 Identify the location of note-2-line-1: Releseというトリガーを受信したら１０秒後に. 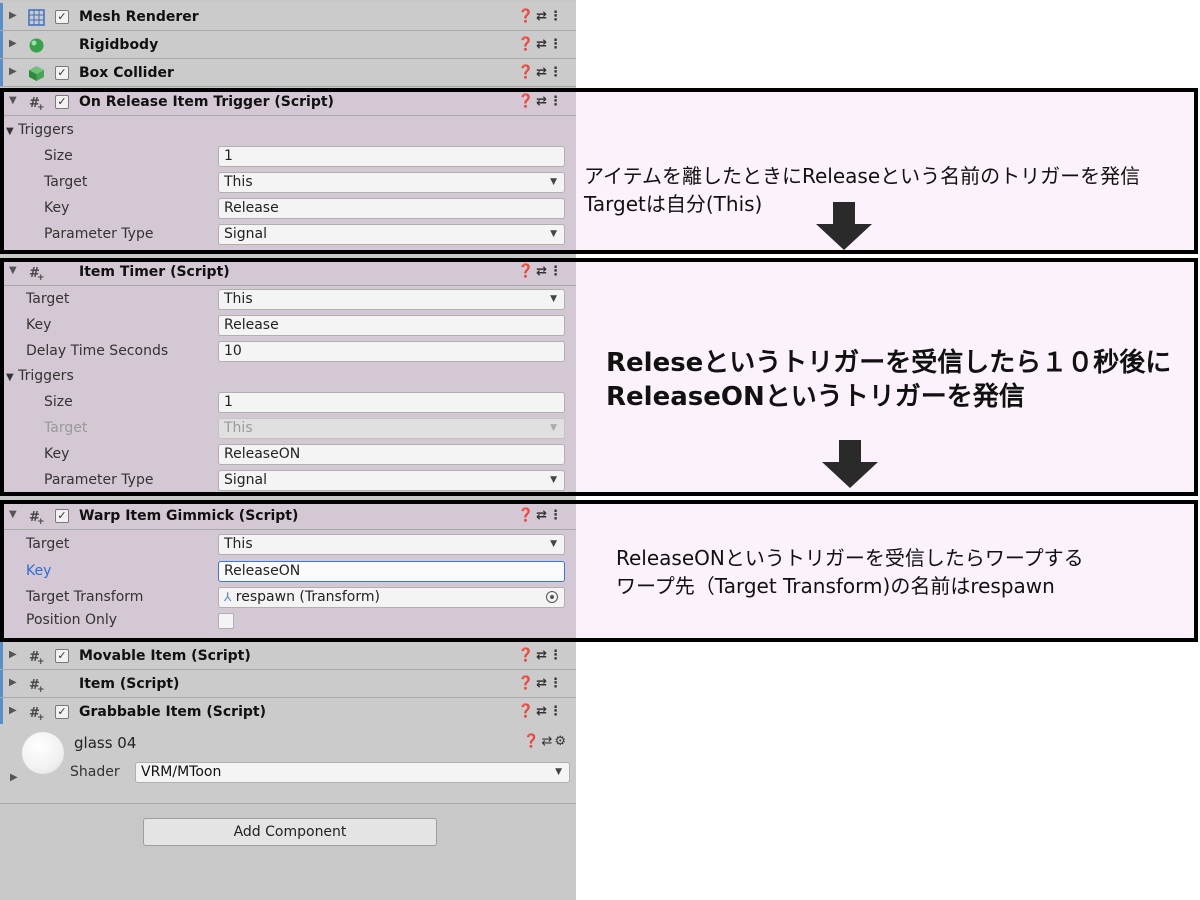
(889, 363).